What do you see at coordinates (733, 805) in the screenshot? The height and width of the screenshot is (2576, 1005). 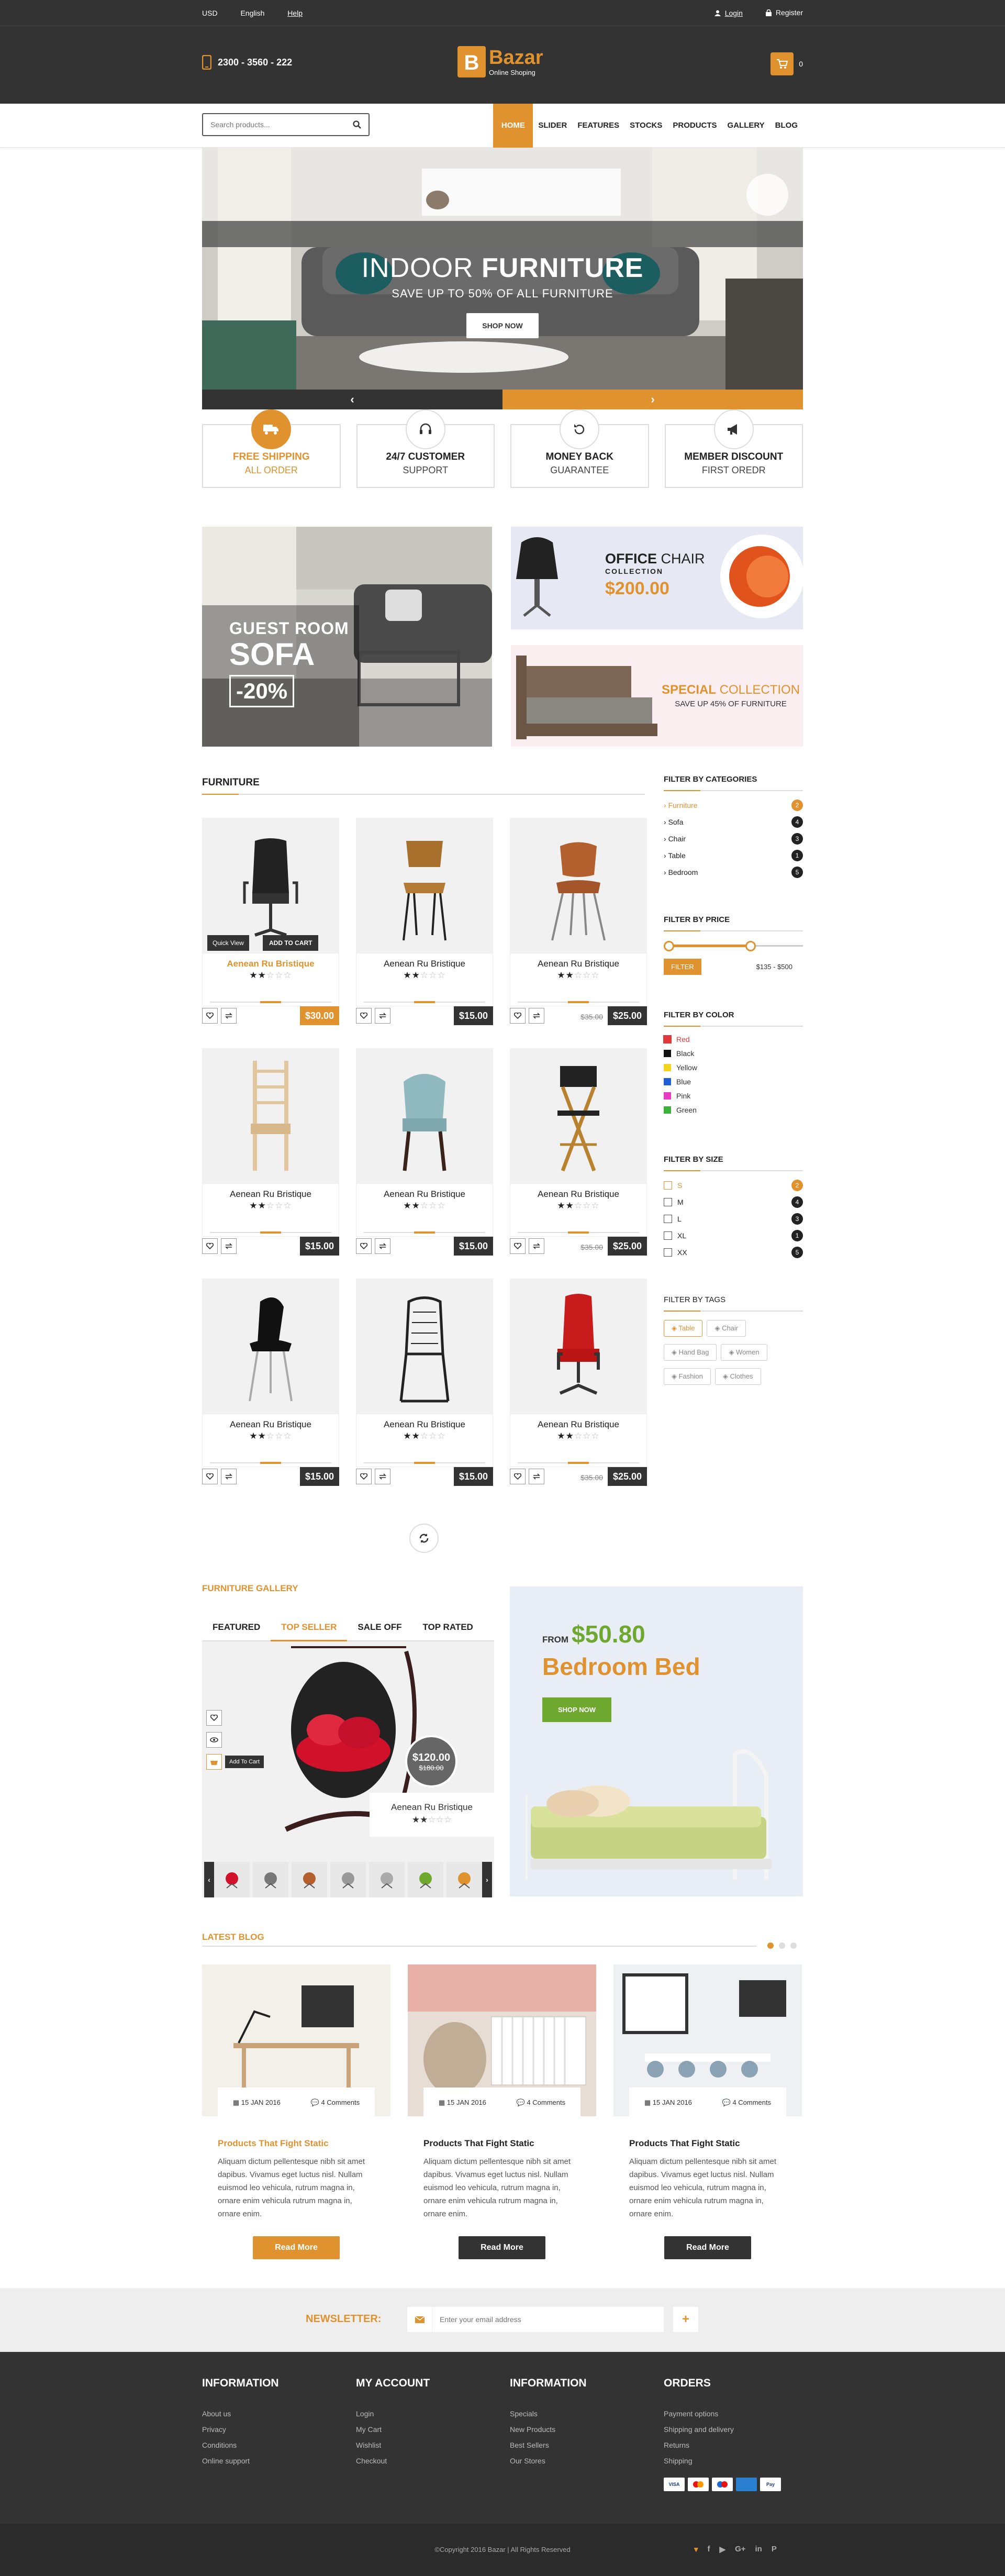 I see `category-item: › Furniture 2` at bounding box center [733, 805].